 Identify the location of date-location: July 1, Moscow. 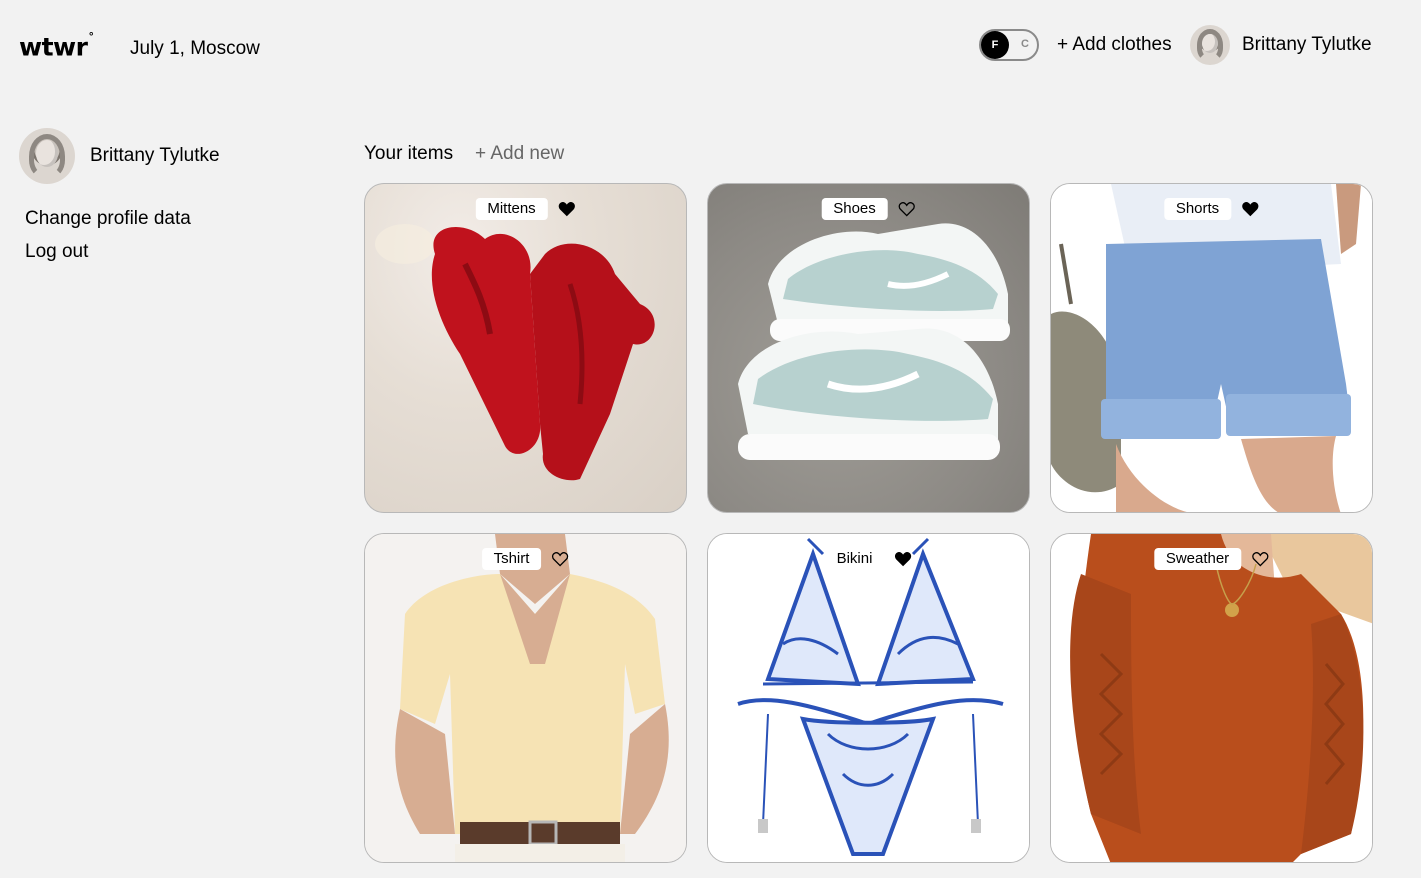
(195, 48).